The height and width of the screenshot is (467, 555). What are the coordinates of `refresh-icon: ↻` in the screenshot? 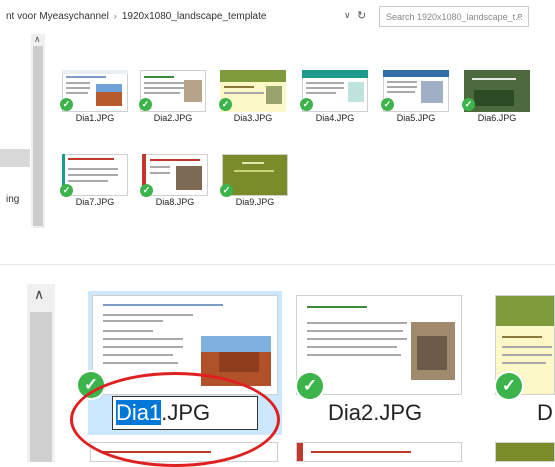 It's located at (361, 15).